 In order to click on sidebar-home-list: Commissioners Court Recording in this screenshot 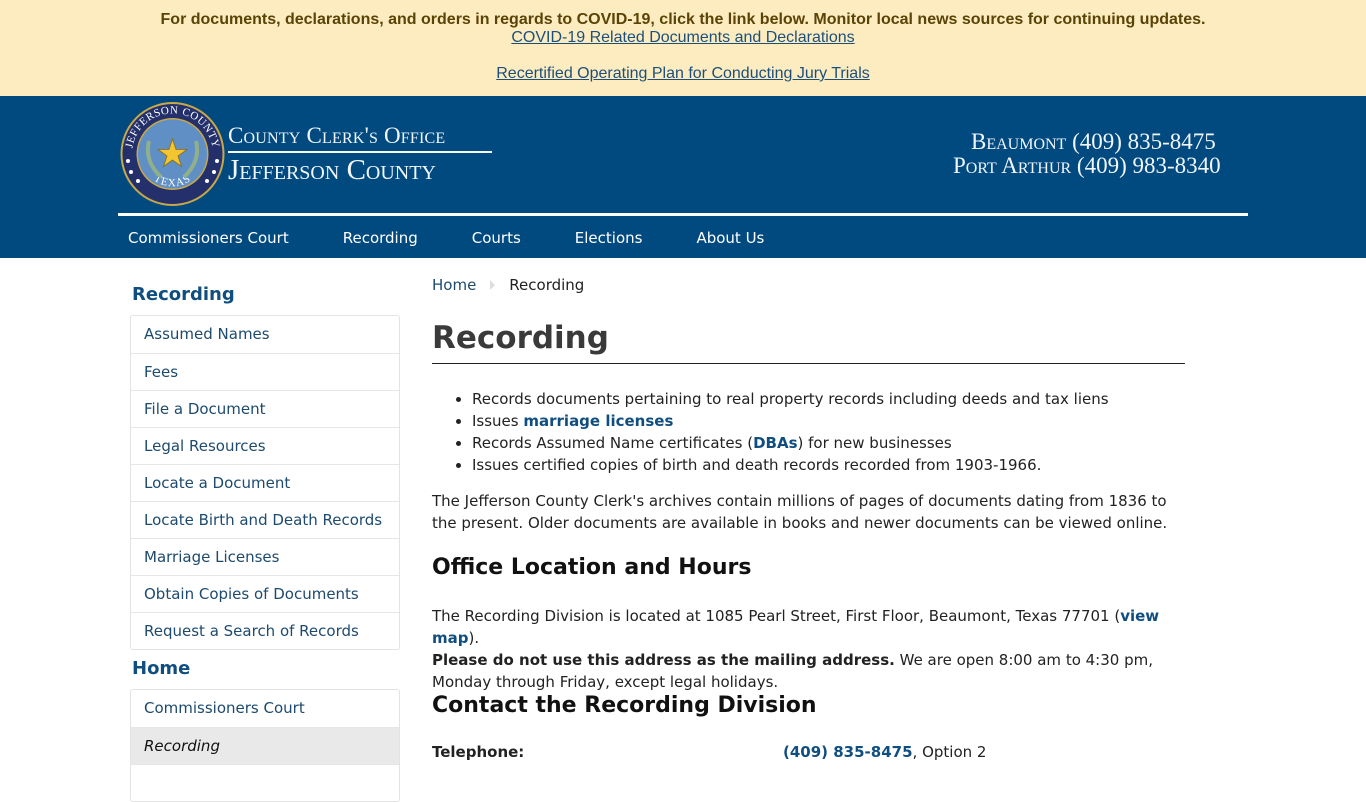, I will do `click(265, 745)`.